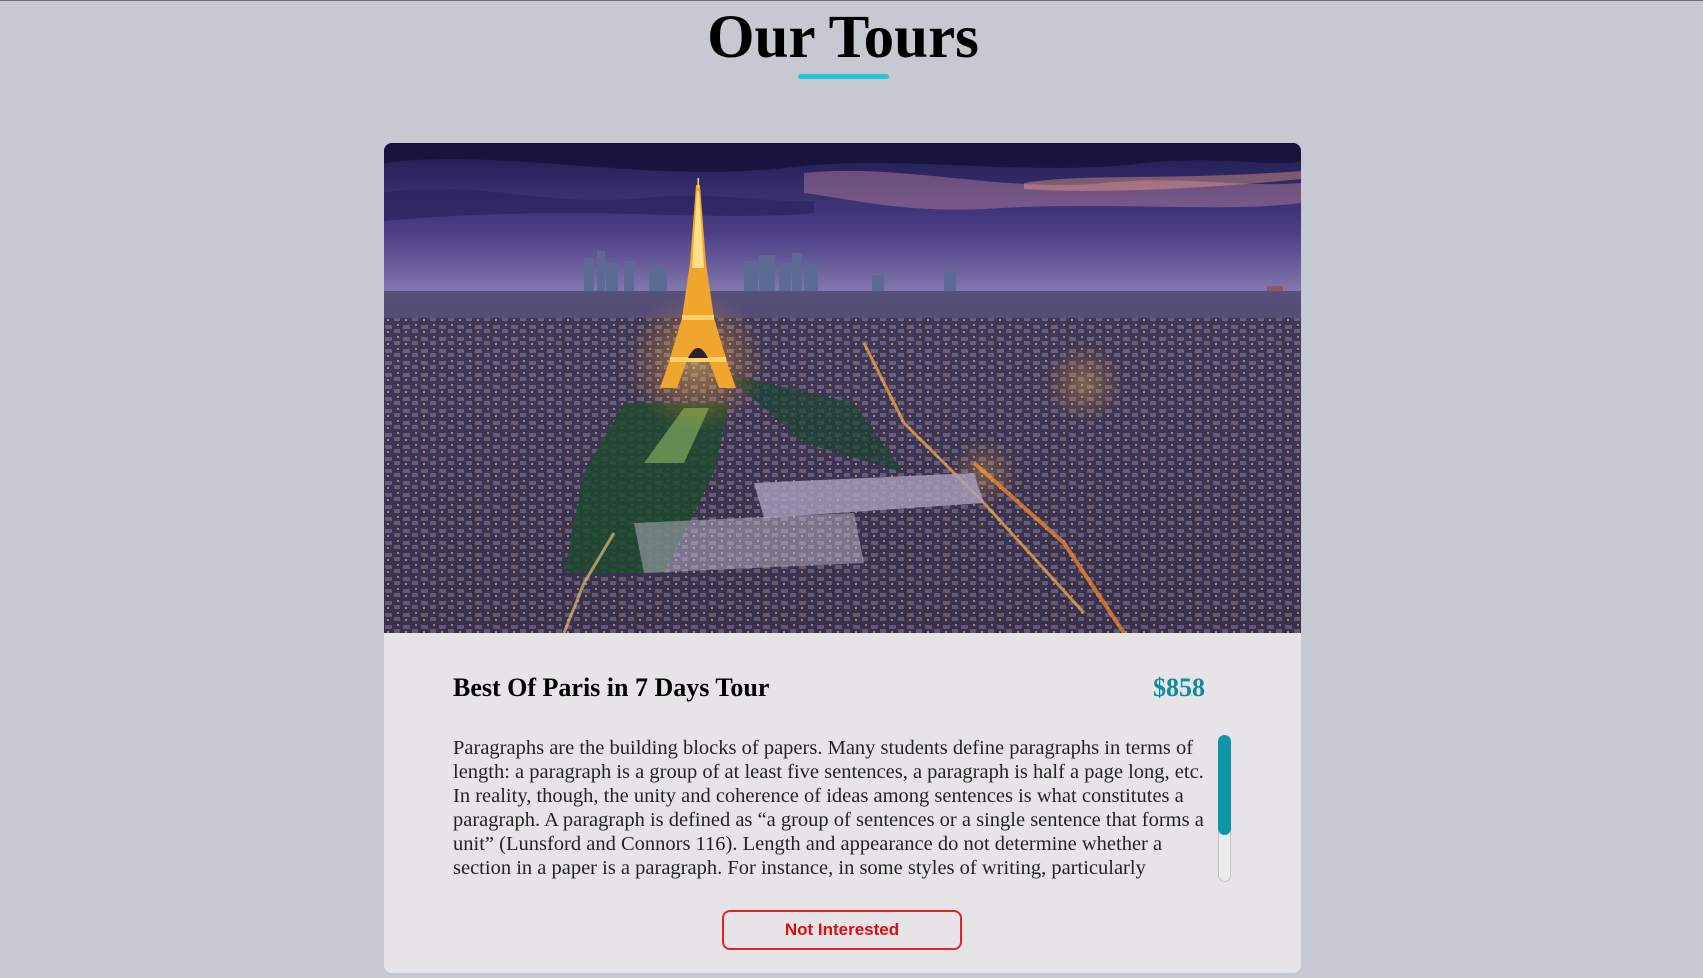 This screenshot has width=1703, height=978. Describe the element at coordinates (842, 930) in the screenshot. I see `not-interested-button: Not Interested` at that location.